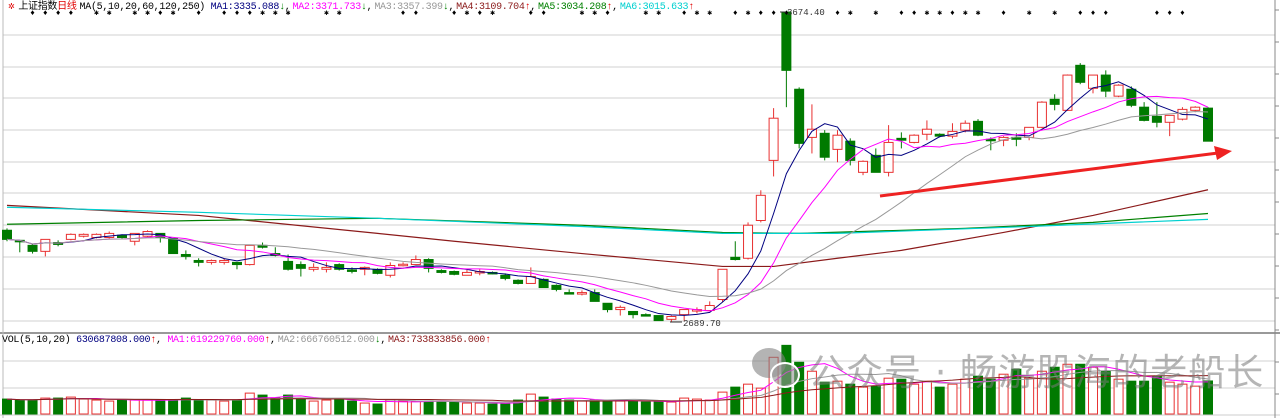 The width and height of the screenshot is (1280, 418). What do you see at coordinates (227, 340) in the screenshot?
I see `legend-value: 619229760.000` at bounding box center [227, 340].